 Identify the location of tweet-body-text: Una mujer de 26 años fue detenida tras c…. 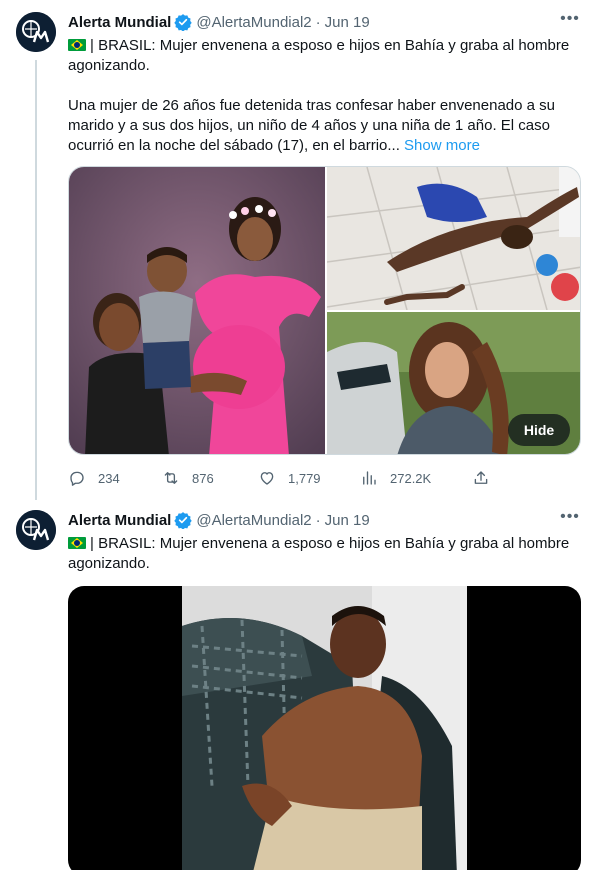
(312, 125).